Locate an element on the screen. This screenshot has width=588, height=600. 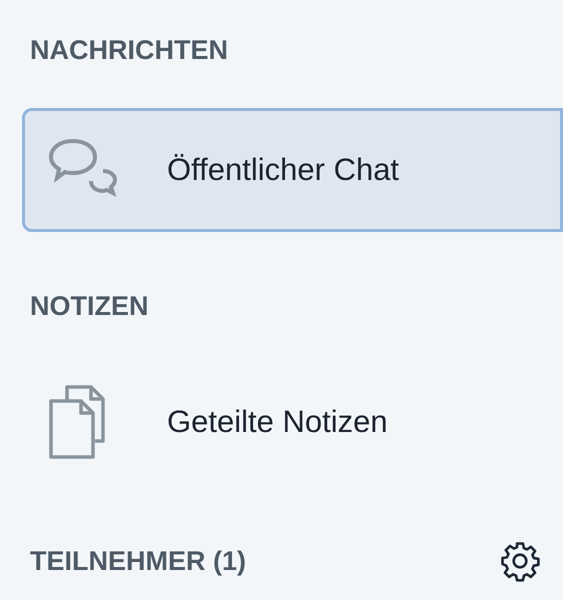
section-heading: NOTIZEN is located at coordinates (89, 306).